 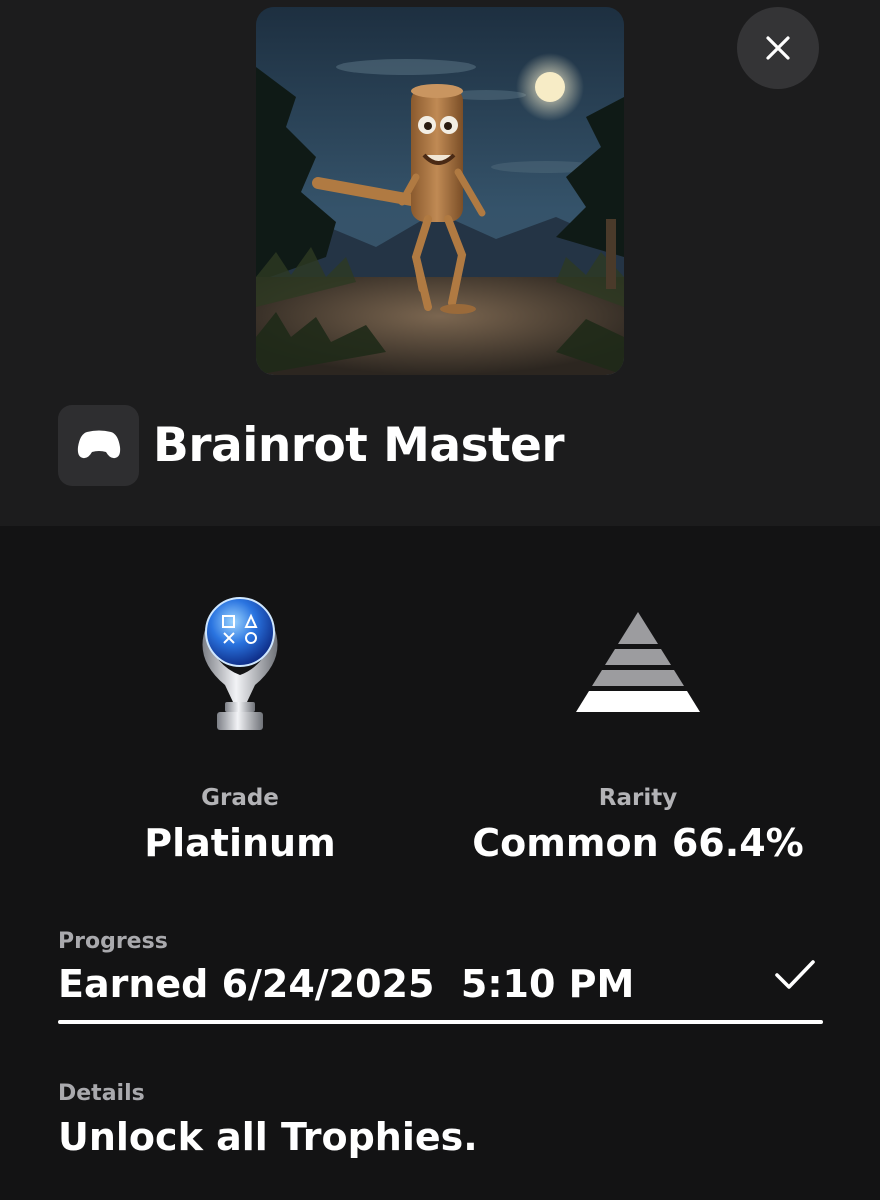 What do you see at coordinates (346, 984) in the screenshot?
I see `progress-value: Earned 6/24/2025 5:10 PM` at bounding box center [346, 984].